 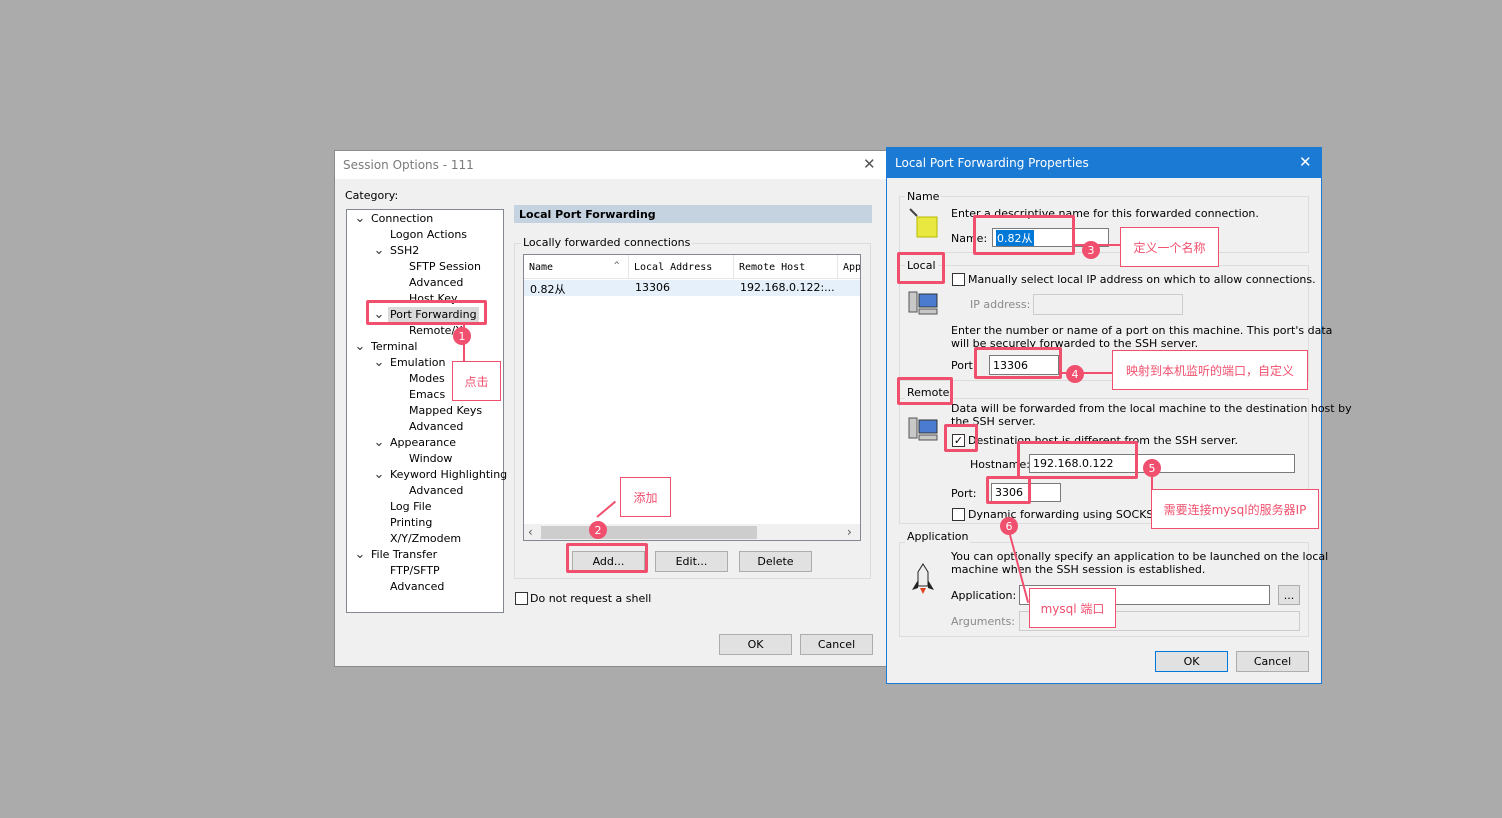 I want to click on sticky-note-icon, so click(x=923, y=223).